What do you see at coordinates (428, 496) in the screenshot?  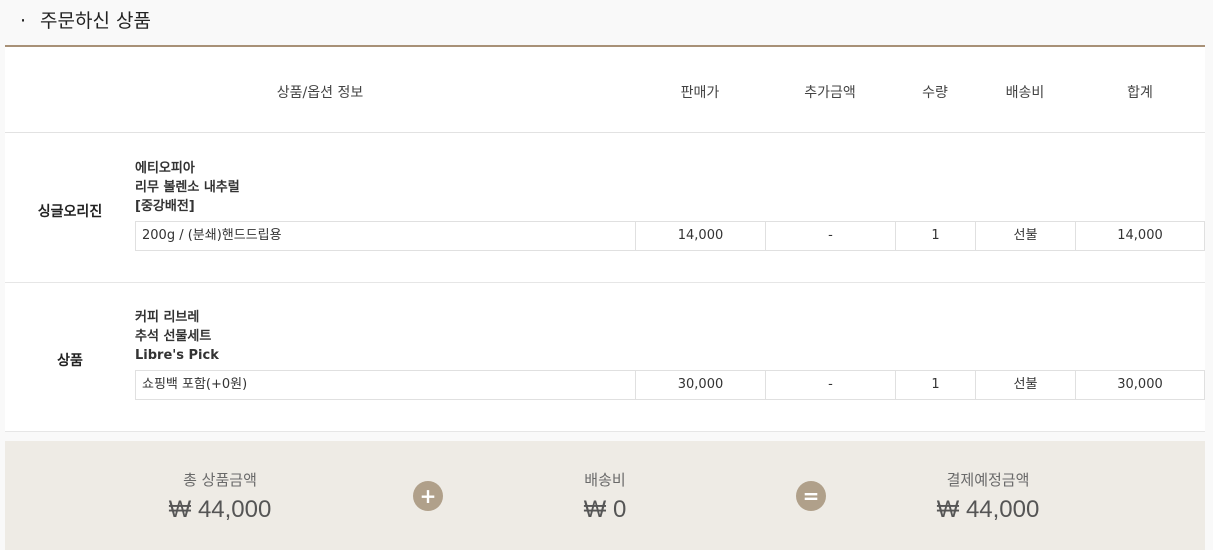 I see `plus-icon: +` at bounding box center [428, 496].